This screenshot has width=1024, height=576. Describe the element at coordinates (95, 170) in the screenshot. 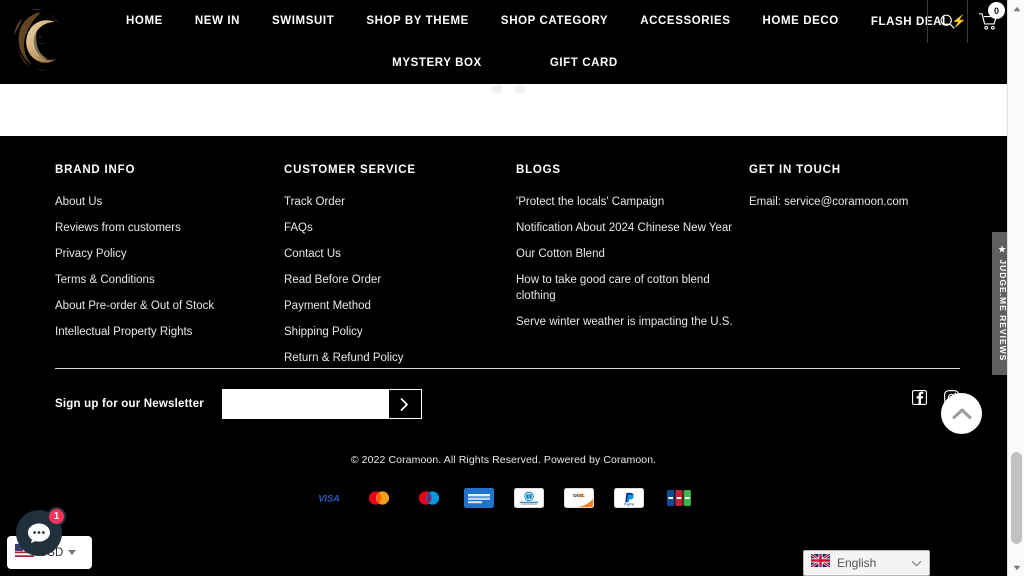

I see `footer-heading-brand-info: BRAND INFO` at that location.